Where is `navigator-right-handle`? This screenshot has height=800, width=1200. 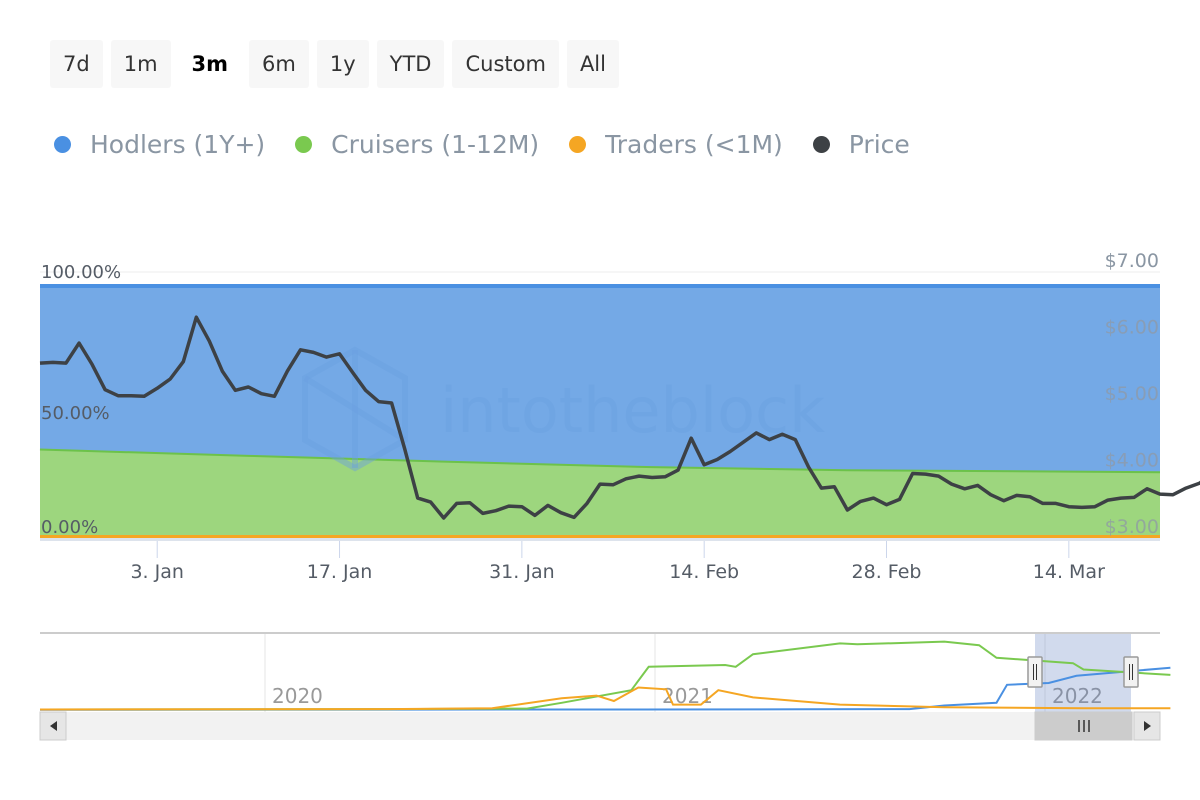
navigator-right-handle is located at coordinates (1131, 672).